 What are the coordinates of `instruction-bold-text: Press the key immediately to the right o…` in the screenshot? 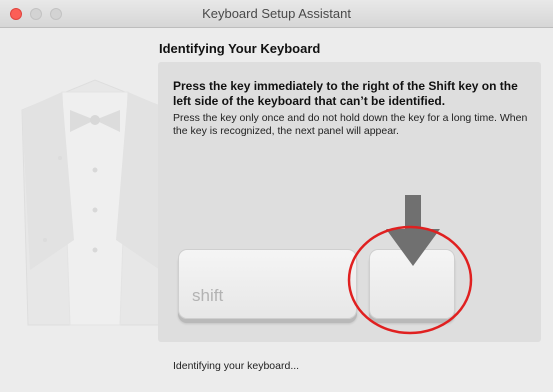 It's located at (345, 93).